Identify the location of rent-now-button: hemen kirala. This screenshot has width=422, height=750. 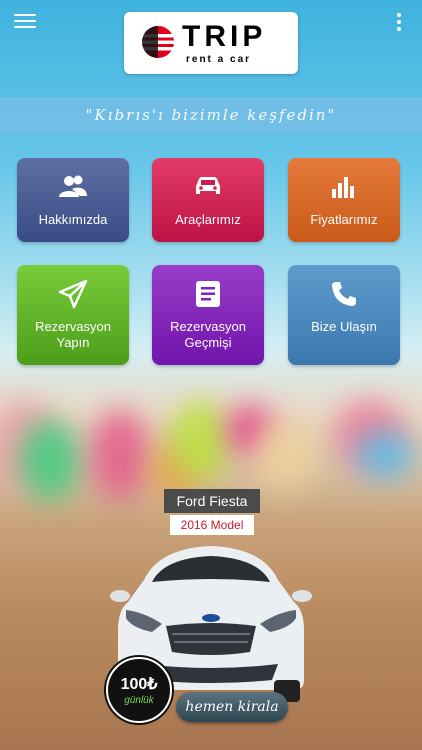
(232, 707).